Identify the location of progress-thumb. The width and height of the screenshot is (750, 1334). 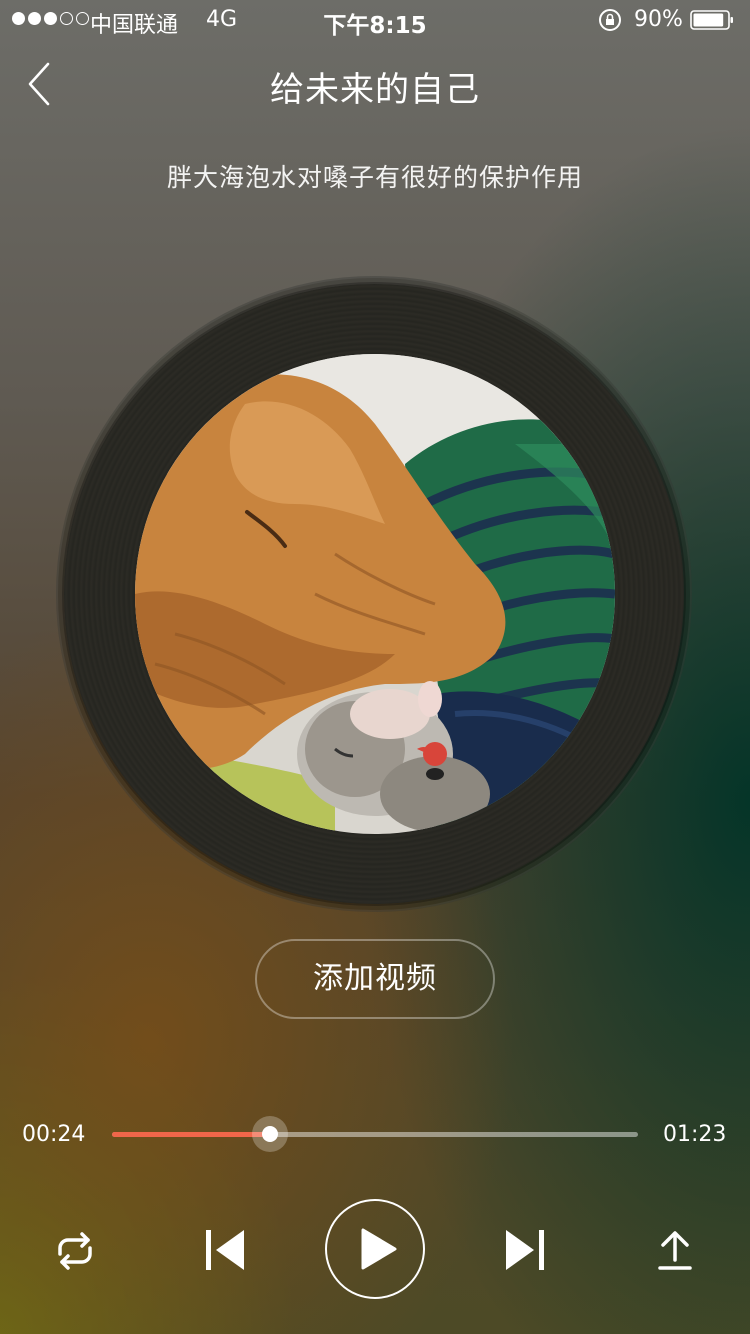
(270, 1134).